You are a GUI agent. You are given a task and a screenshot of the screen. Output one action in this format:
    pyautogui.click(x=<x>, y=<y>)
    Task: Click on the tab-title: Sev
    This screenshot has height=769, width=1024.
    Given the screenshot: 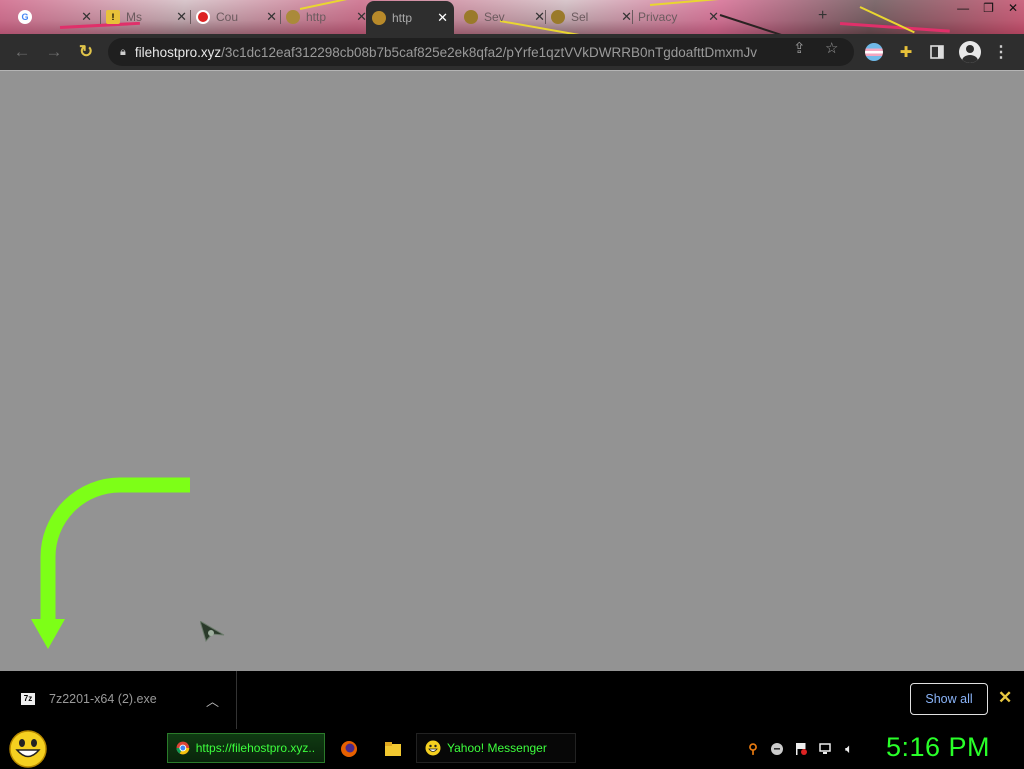 What is the action you would take?
    pyautogui.click(x=494, y=17)
    